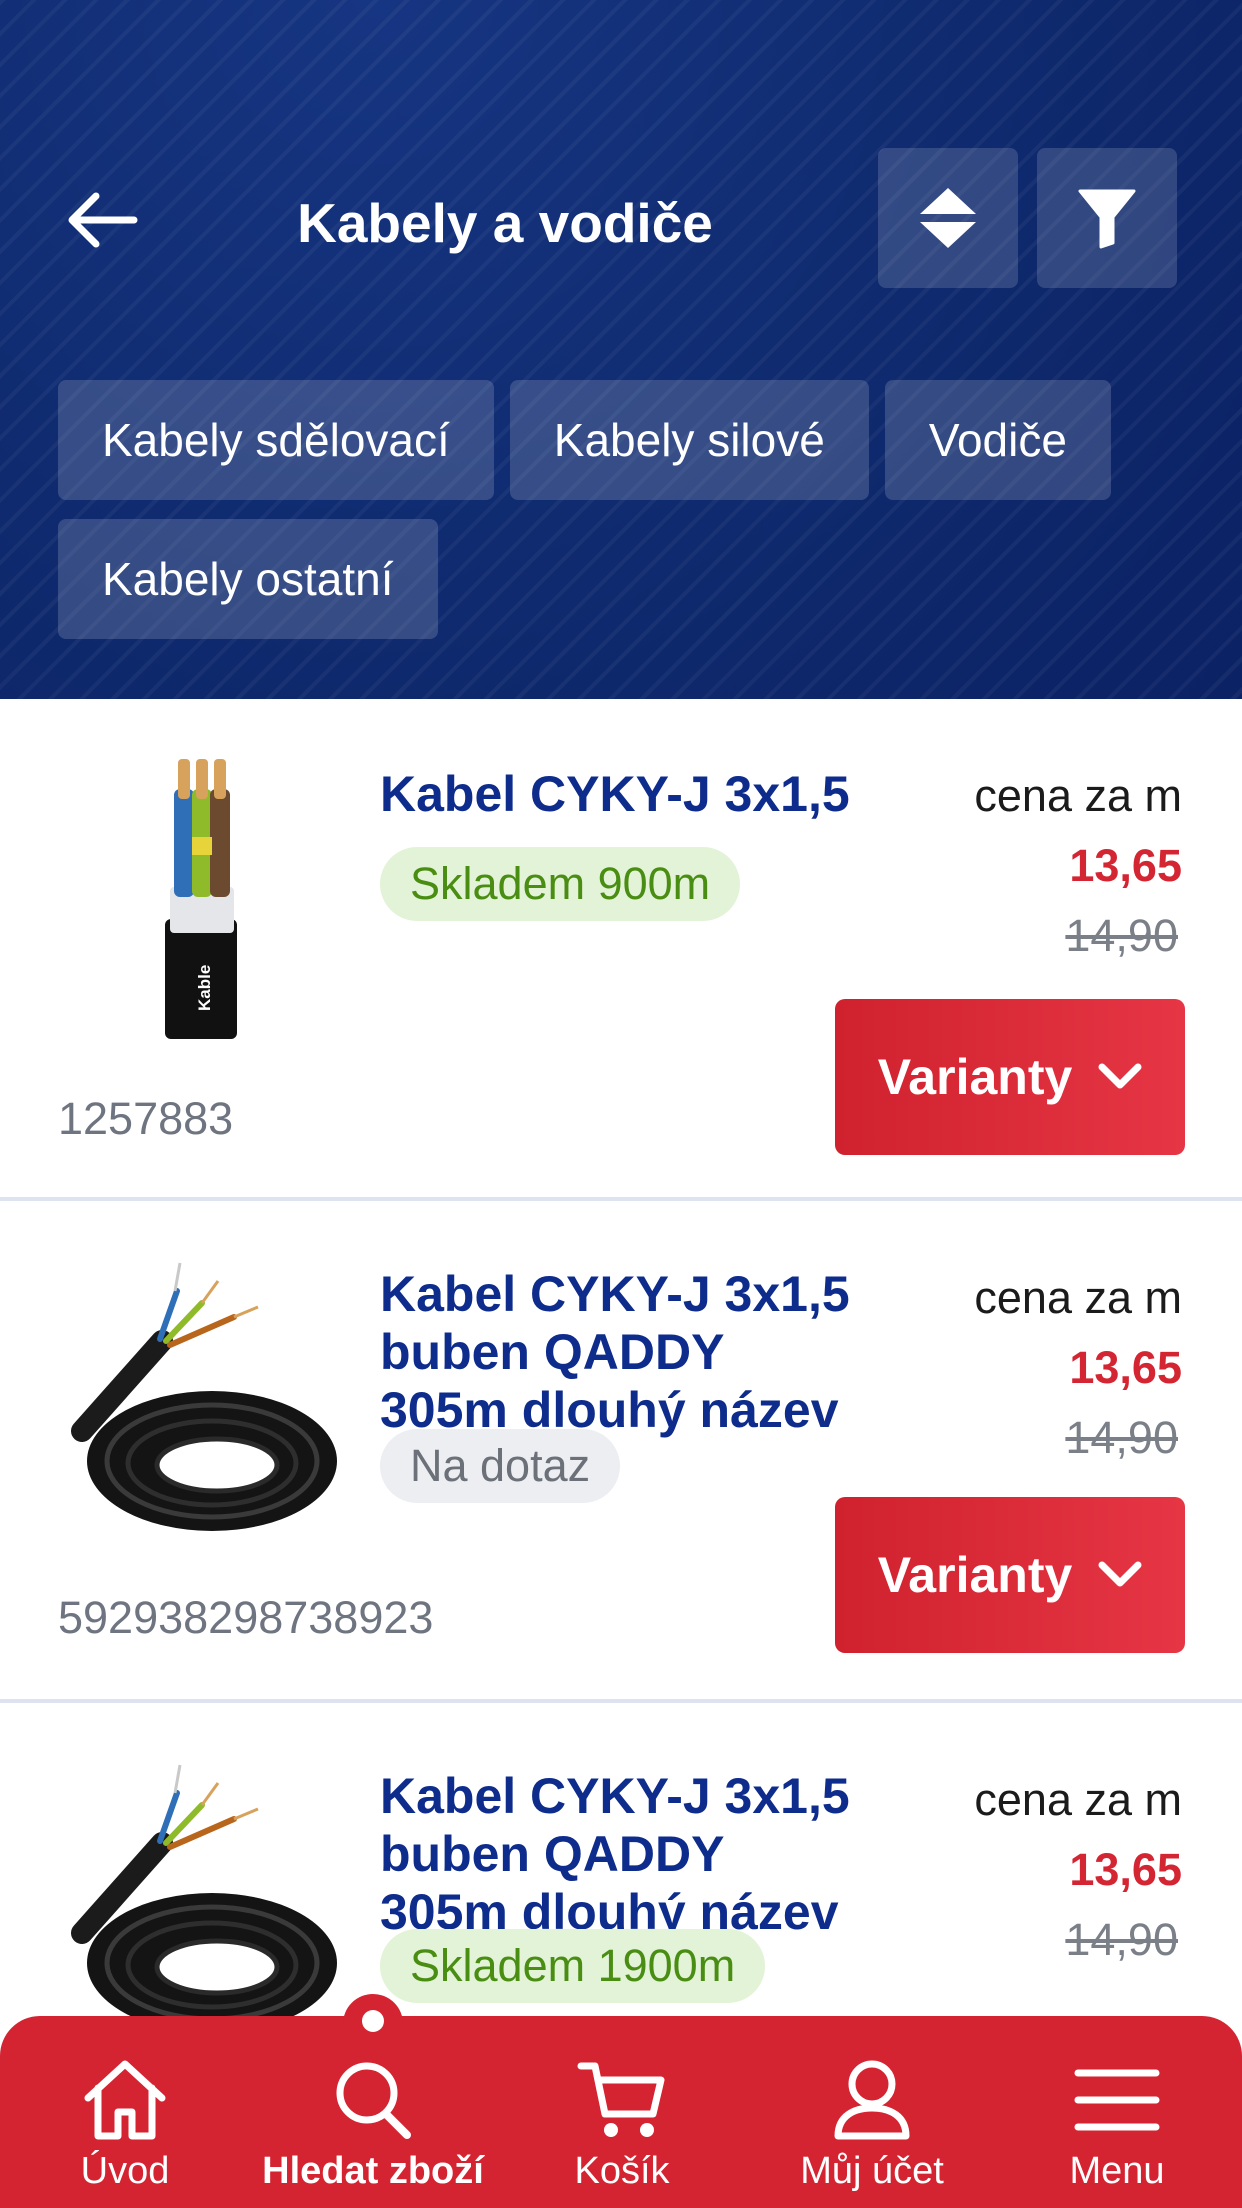 The height and width of the screenshot is (2208, 1242). What do you see at coordinates (997, 440) in the screenshot?
I see `category-chip-vodice: Vodiče` at bounding box center [997, 440].